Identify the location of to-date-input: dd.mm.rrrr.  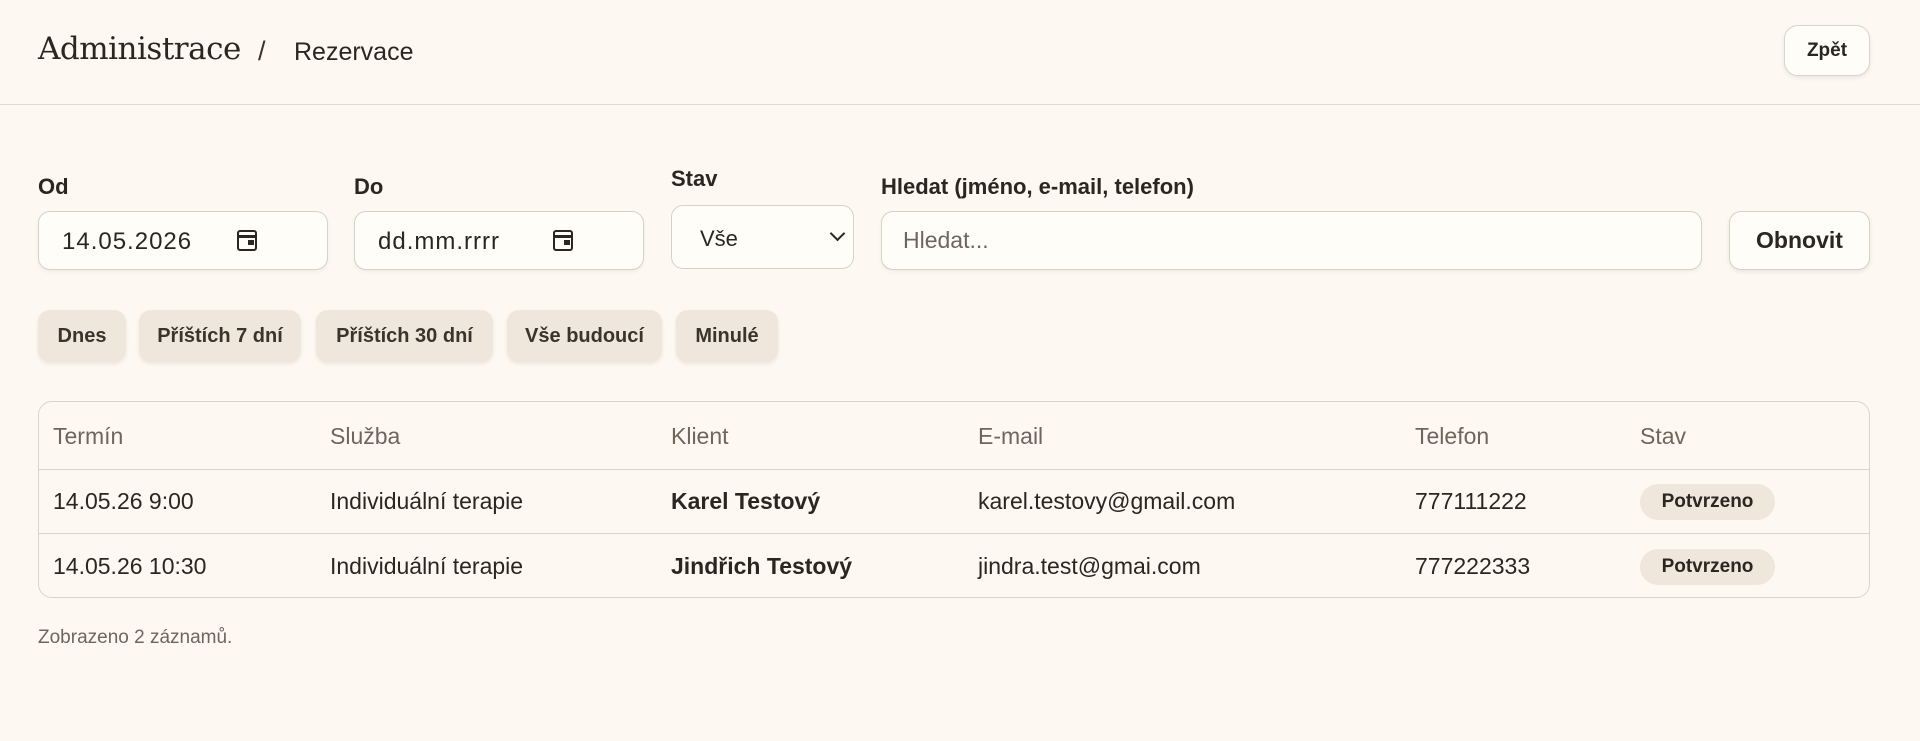
(499, 240).